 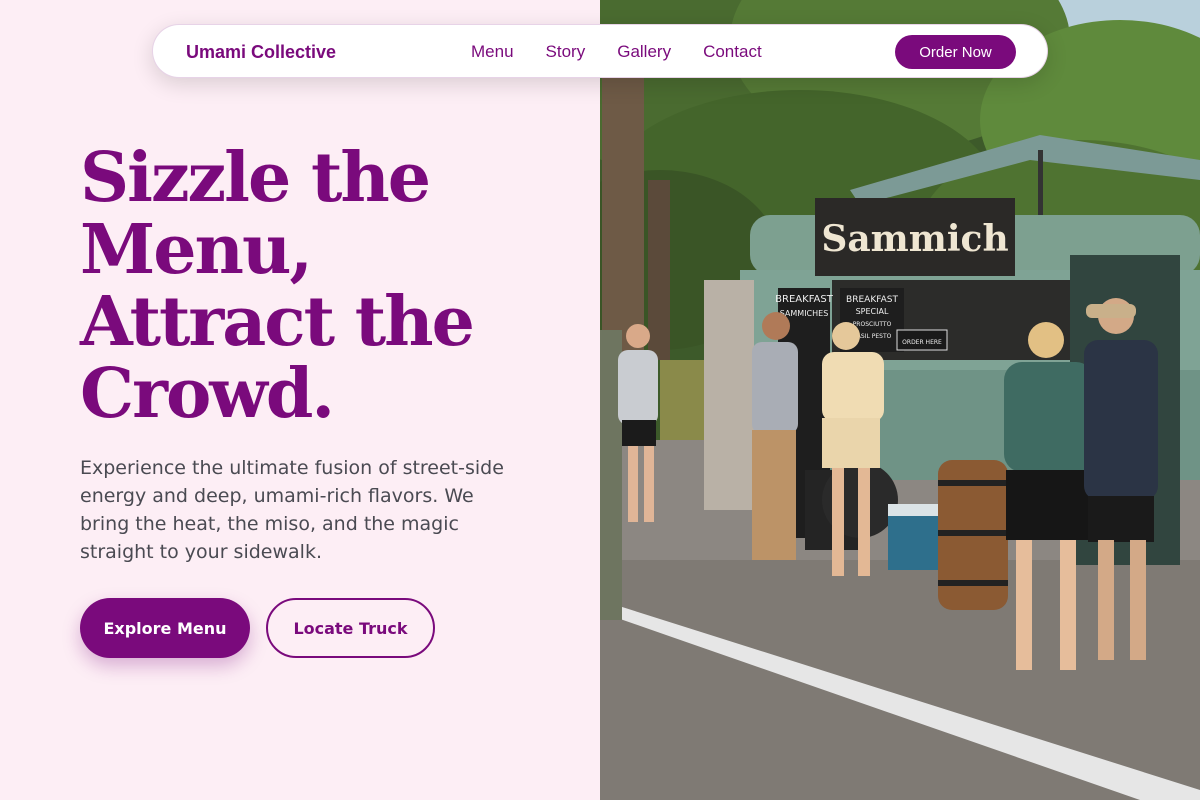 I want to click on nav-link-story: Story, so click(x=566, y=52).